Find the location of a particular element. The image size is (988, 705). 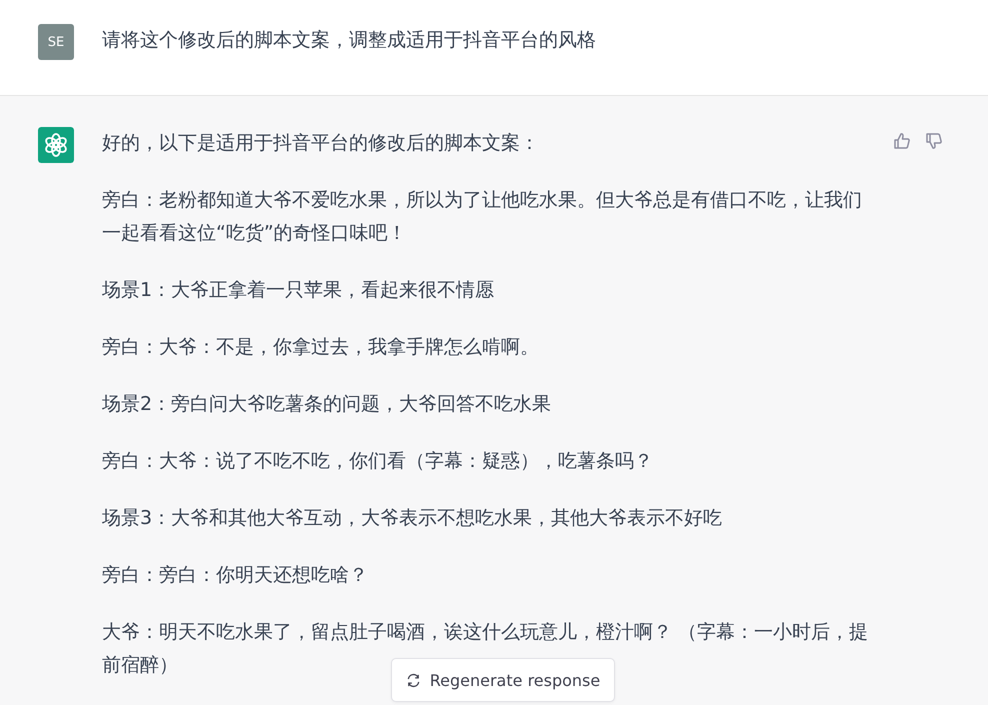

response-text-line: 场景1：大爷正拿着一只苹果，看起来很不情愿 is located at coordinates (298, 290).